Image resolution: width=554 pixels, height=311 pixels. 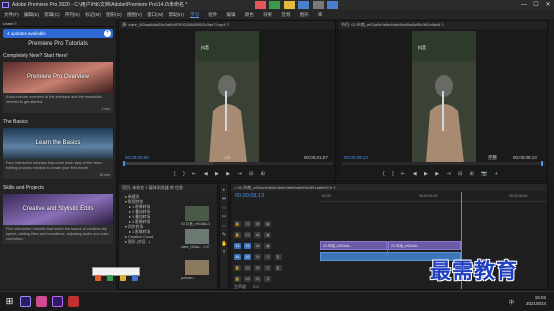 I want to click on workspace-color: 颜色, so click(x=249, y=14).